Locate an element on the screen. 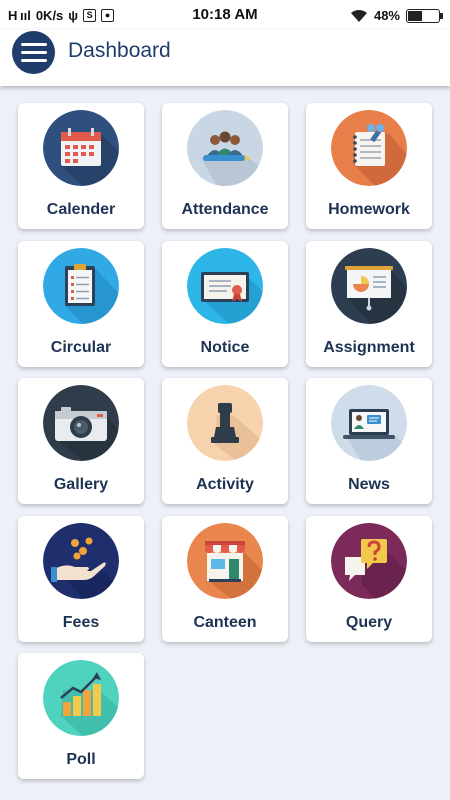 The height and width of the screenshot is (800, 450). tile-fees: Fees is located at coordinates (81, 579).